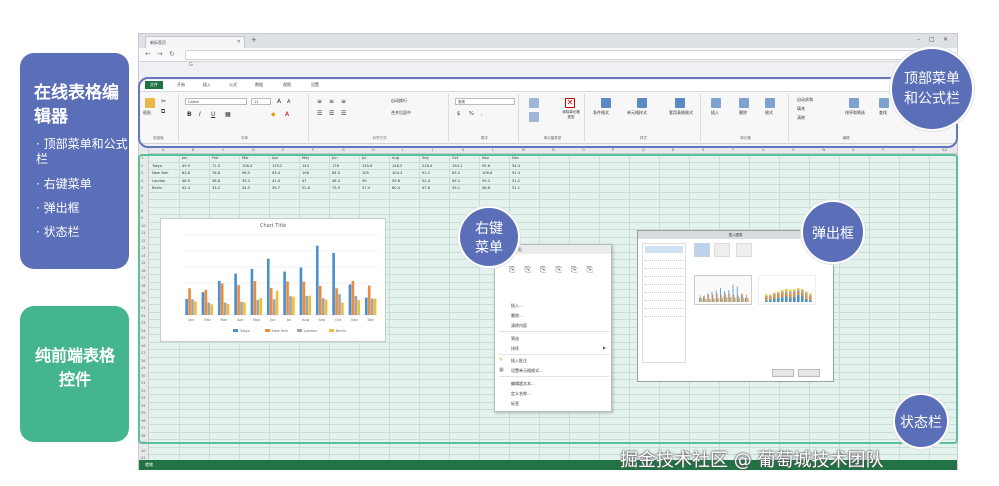 The image size is (999, 486). I want to click on column-letter: K, so click(463, 150).